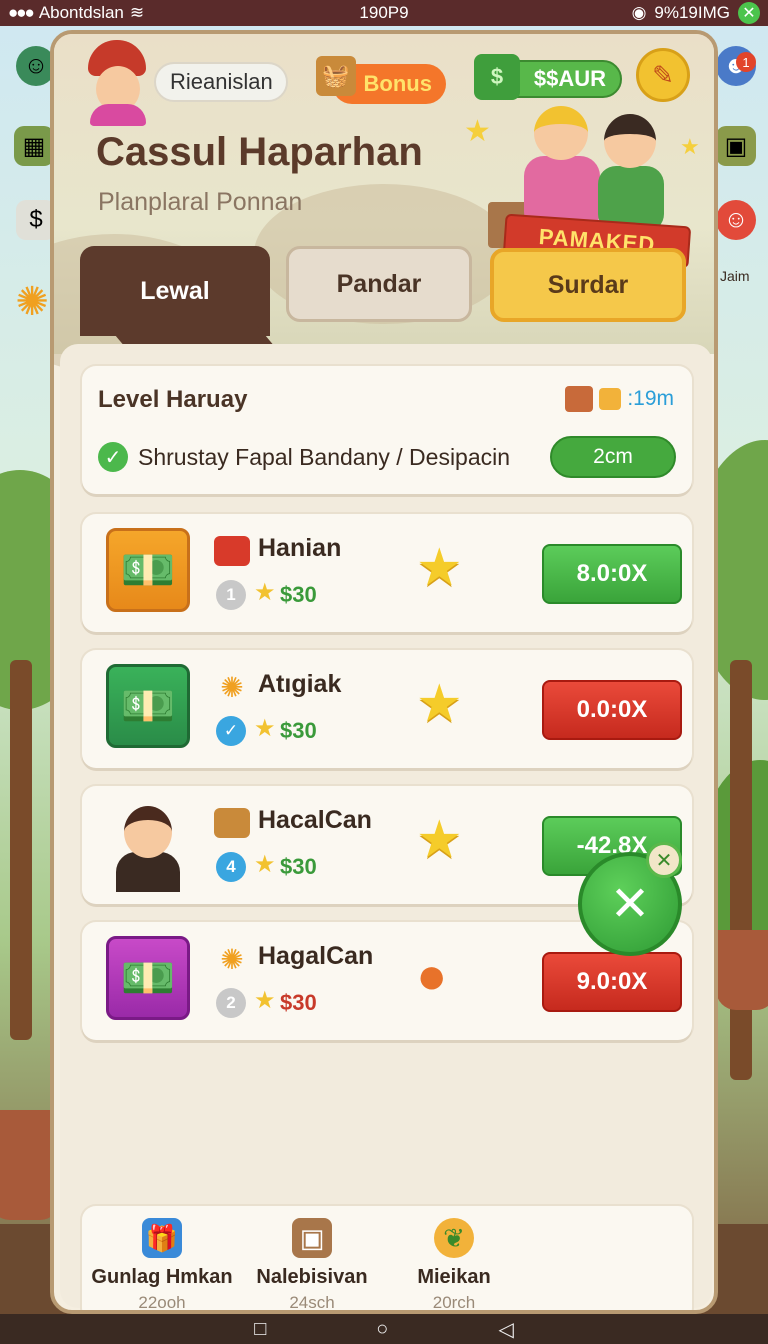  I want to click on list-item: 💵 Hanian 1 ★ $30 ★ 8.0:0X, so click(387, 573).